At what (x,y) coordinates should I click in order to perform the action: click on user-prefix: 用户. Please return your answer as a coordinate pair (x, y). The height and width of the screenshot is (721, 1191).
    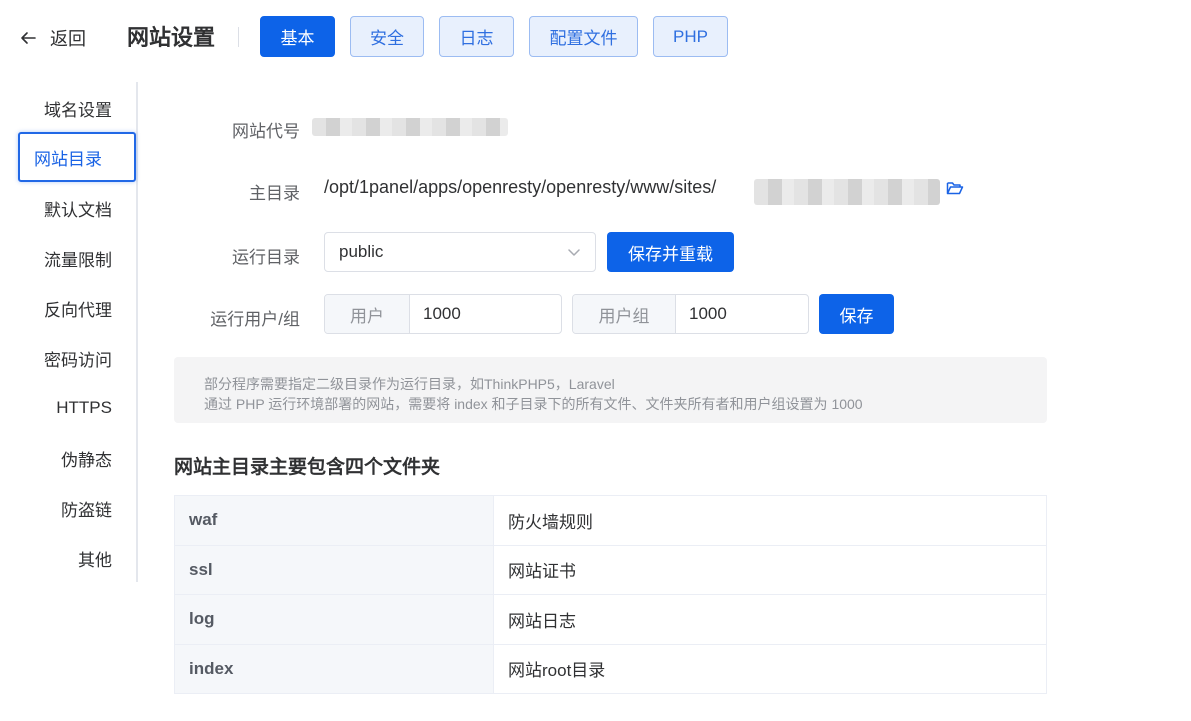
    Looking at the image, I should click on (367, 314).